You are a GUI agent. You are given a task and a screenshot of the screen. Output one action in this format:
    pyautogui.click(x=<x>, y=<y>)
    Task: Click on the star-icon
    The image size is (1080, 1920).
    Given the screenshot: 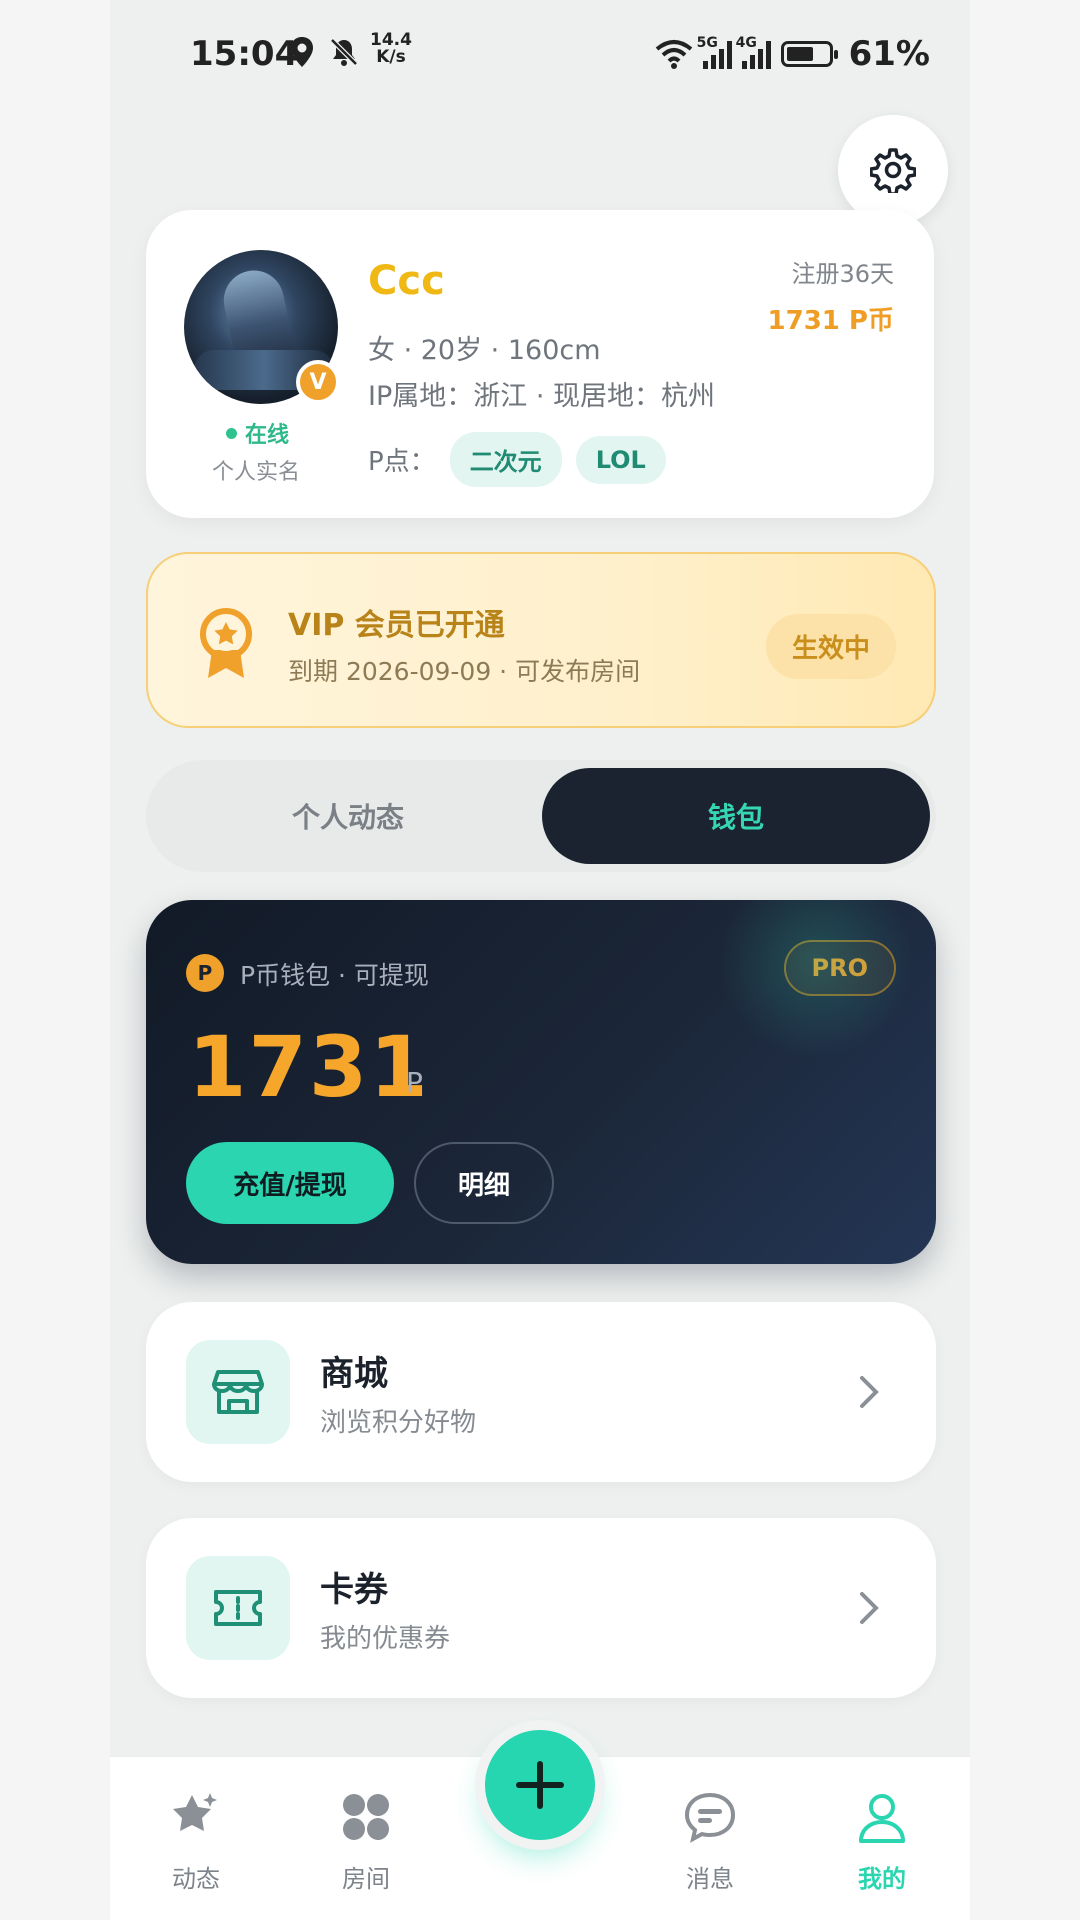 What is the action you would take?
    pyautogui.click(x=195, y=1812)
    